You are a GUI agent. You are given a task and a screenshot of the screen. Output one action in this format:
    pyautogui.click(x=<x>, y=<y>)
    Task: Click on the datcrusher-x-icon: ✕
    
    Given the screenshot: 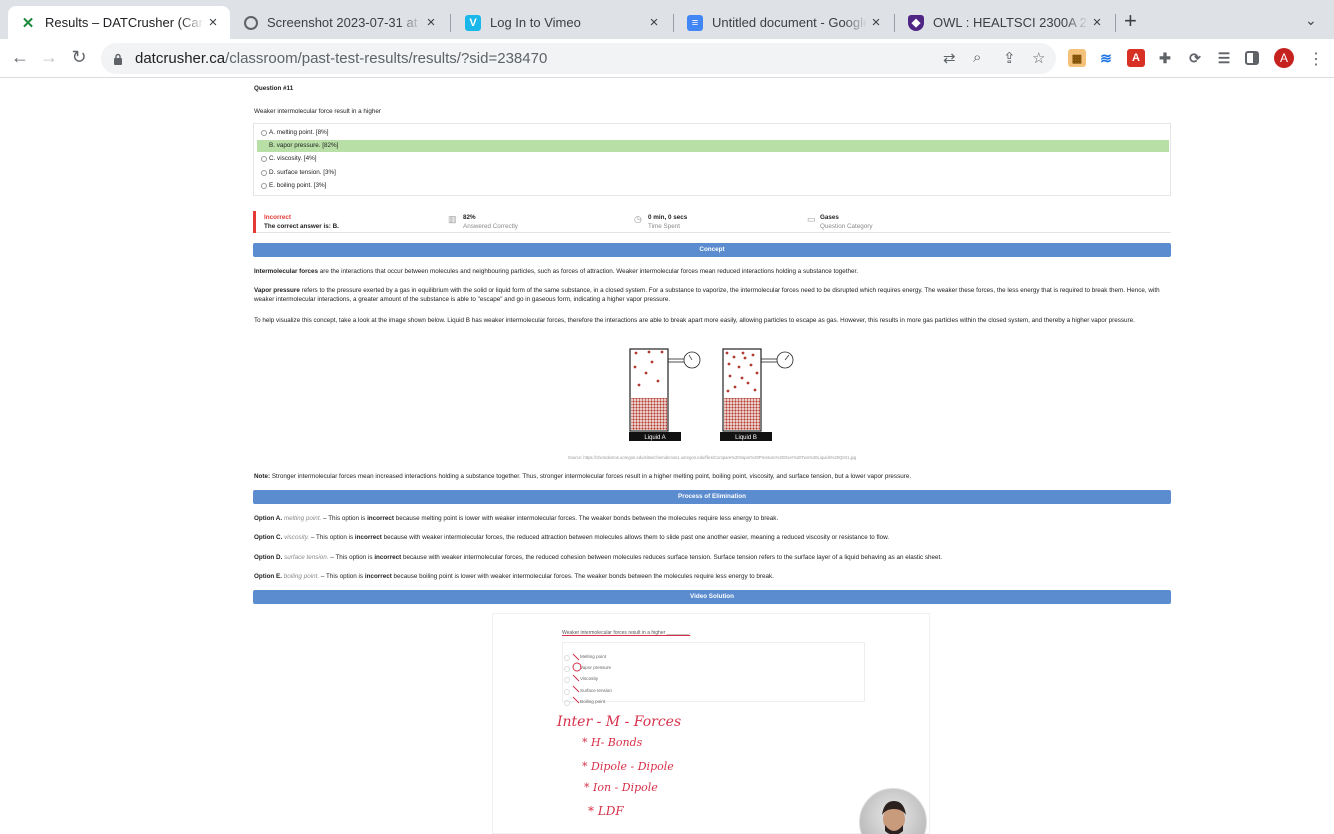 What is the action you would take?
    pyautogui.click(x=28, y=23)
    